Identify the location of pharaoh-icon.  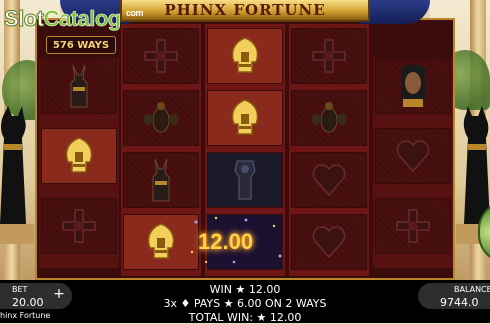
(245, 180).